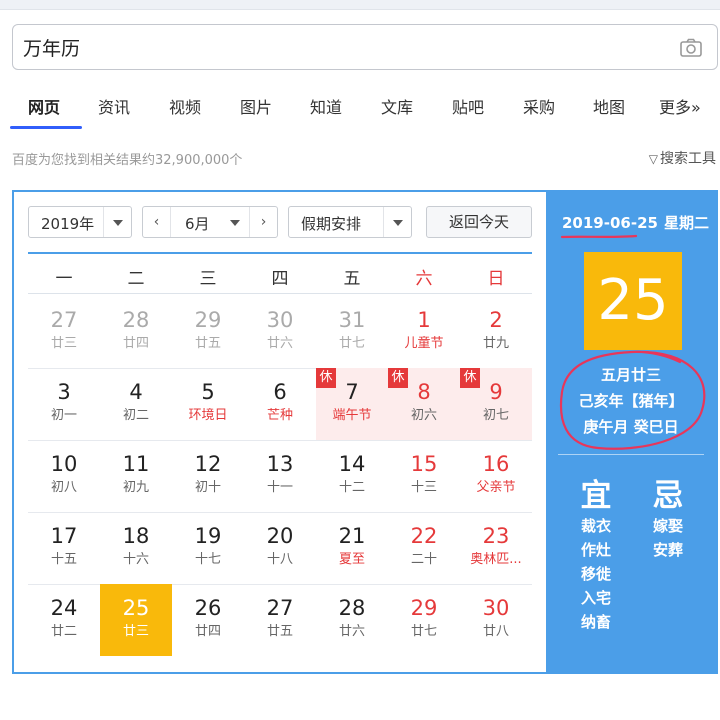 The height and width of the screenshot is (720, 720). I want to click on camera-icon, so click(691, 48).